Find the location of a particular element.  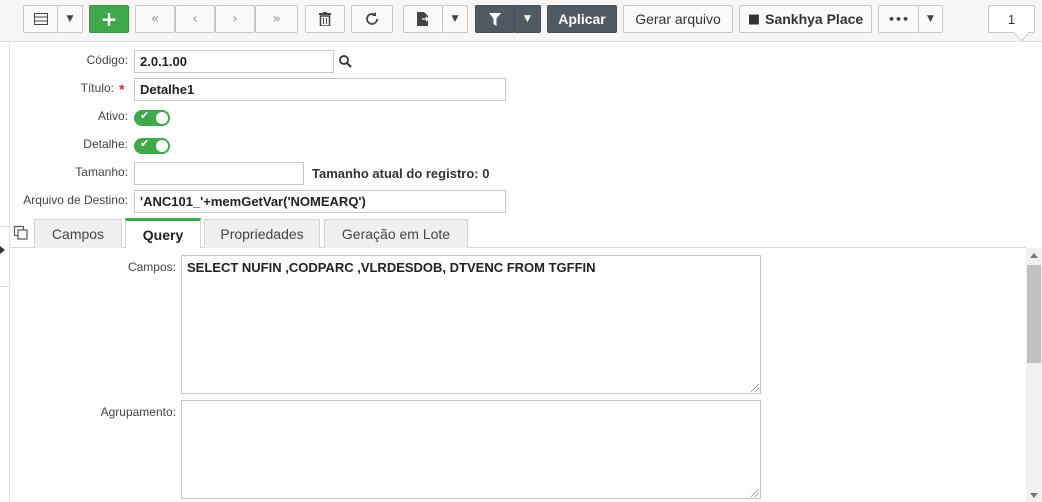

destino-field: 'ANC101_'+memGetVar('NOMEARQ') is located at coordinates (320, 201).